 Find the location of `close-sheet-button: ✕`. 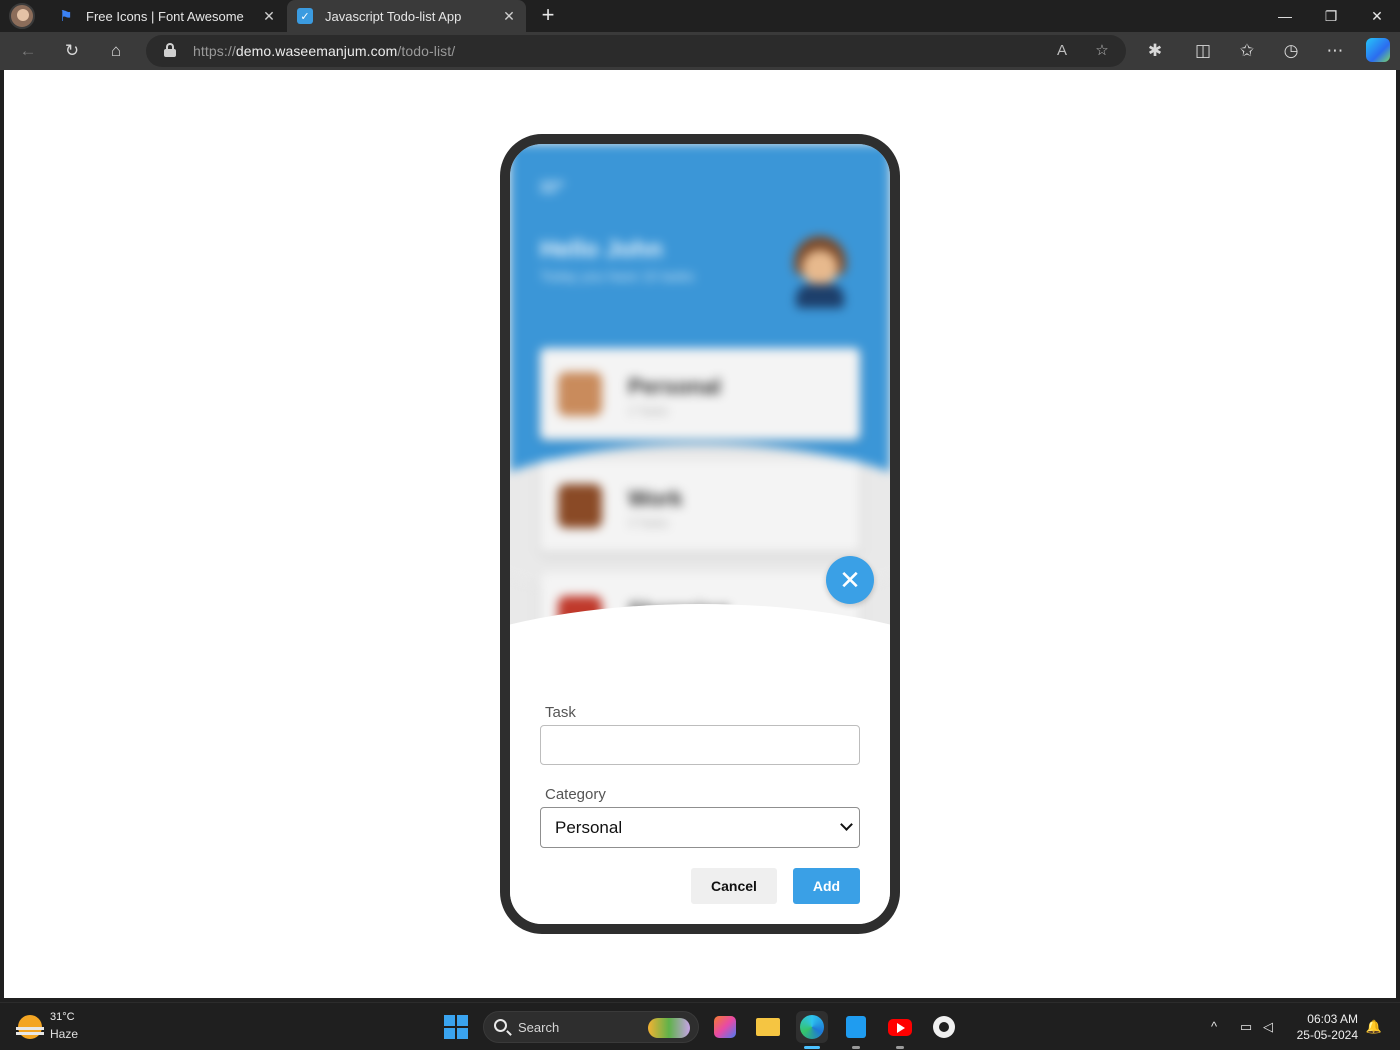

close-sheet-button: ✕ is located at coordinates (850, 580).